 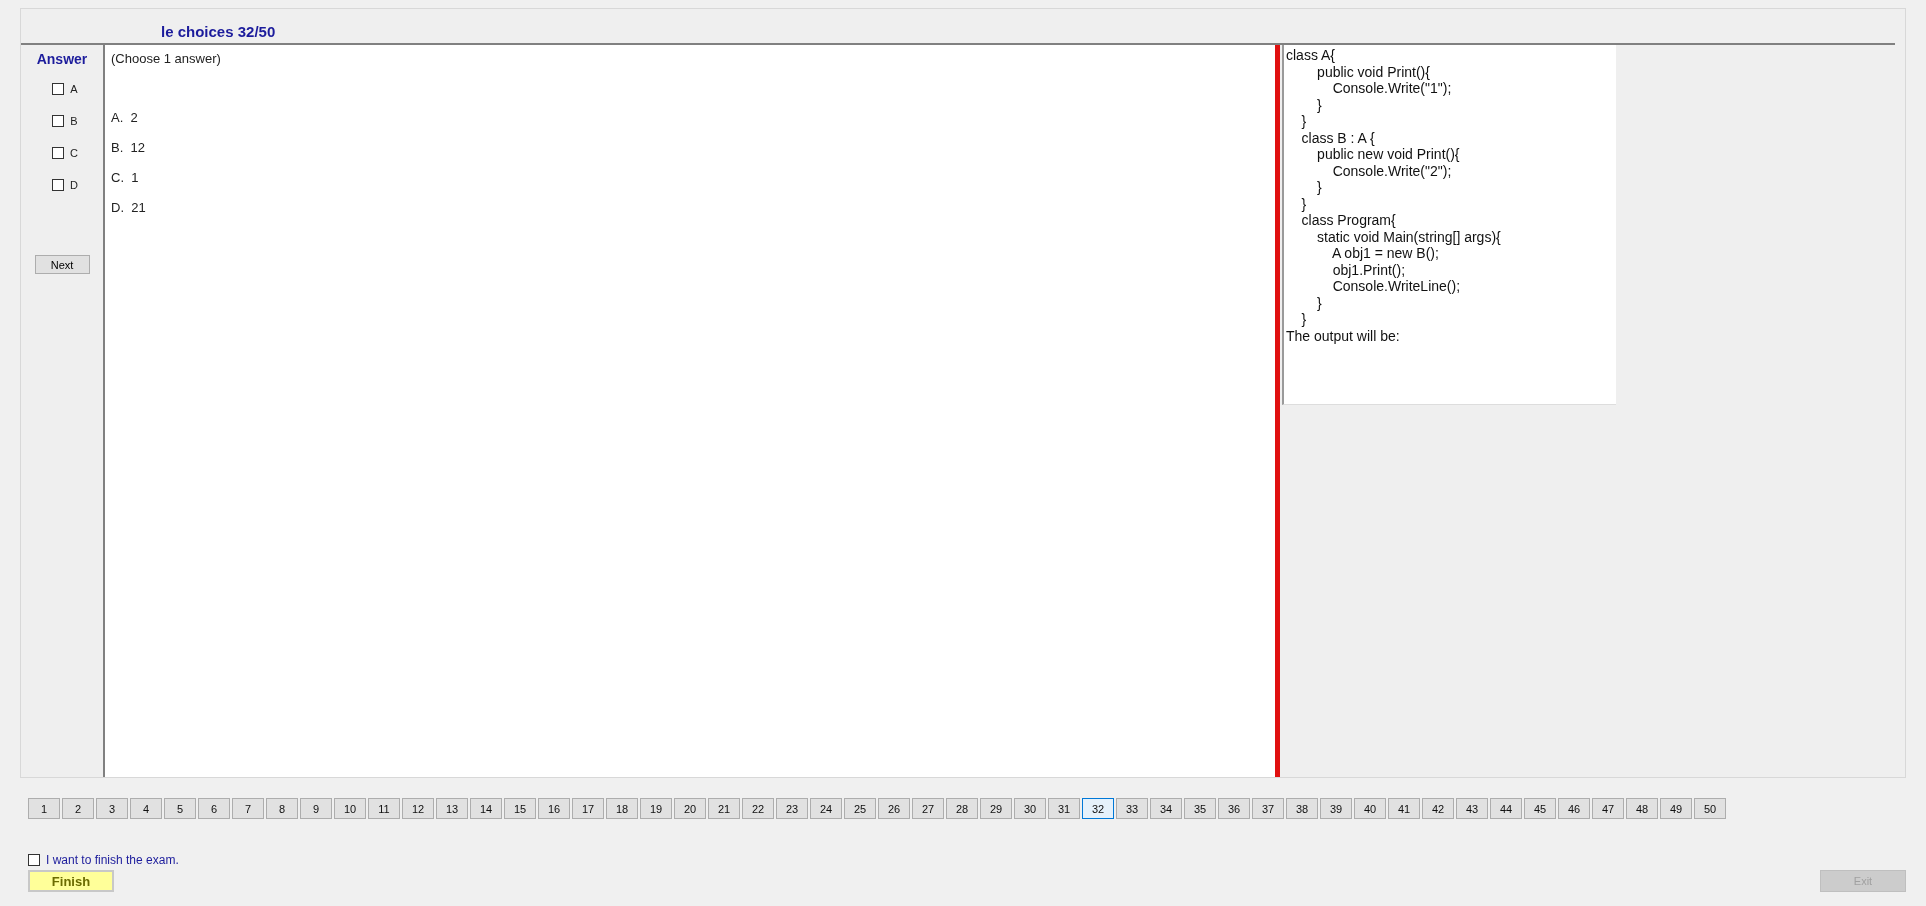 I want to click on question-number-button: 19, so click(x=656, y=808).